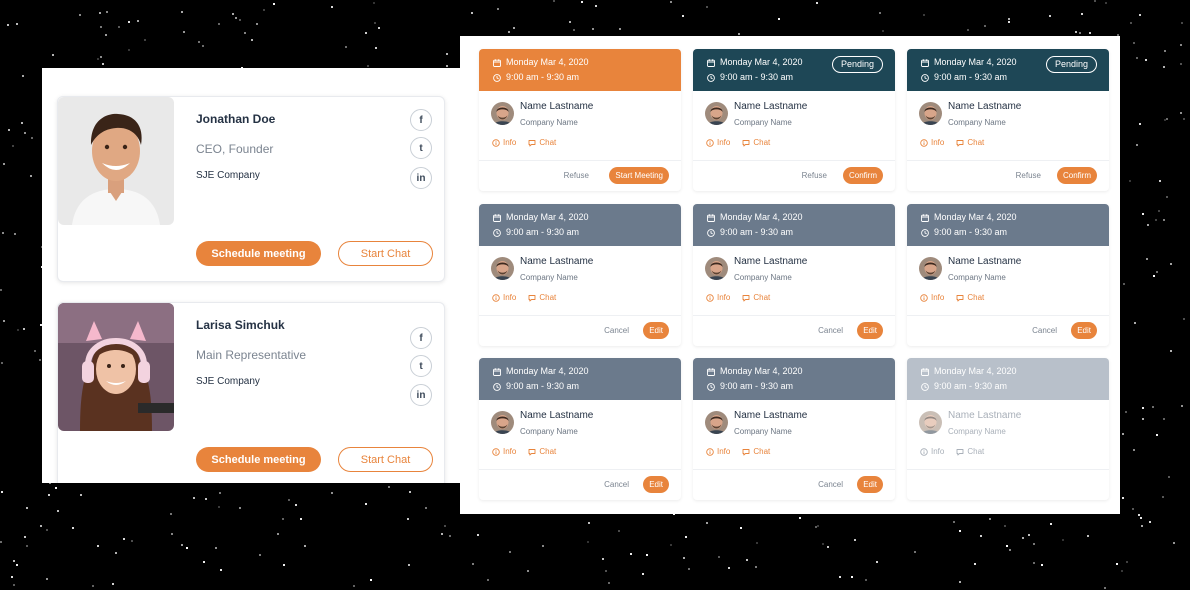  Describe the element at coordinates (116, 367) in the screenshot. I see `profile-photo` at that location.